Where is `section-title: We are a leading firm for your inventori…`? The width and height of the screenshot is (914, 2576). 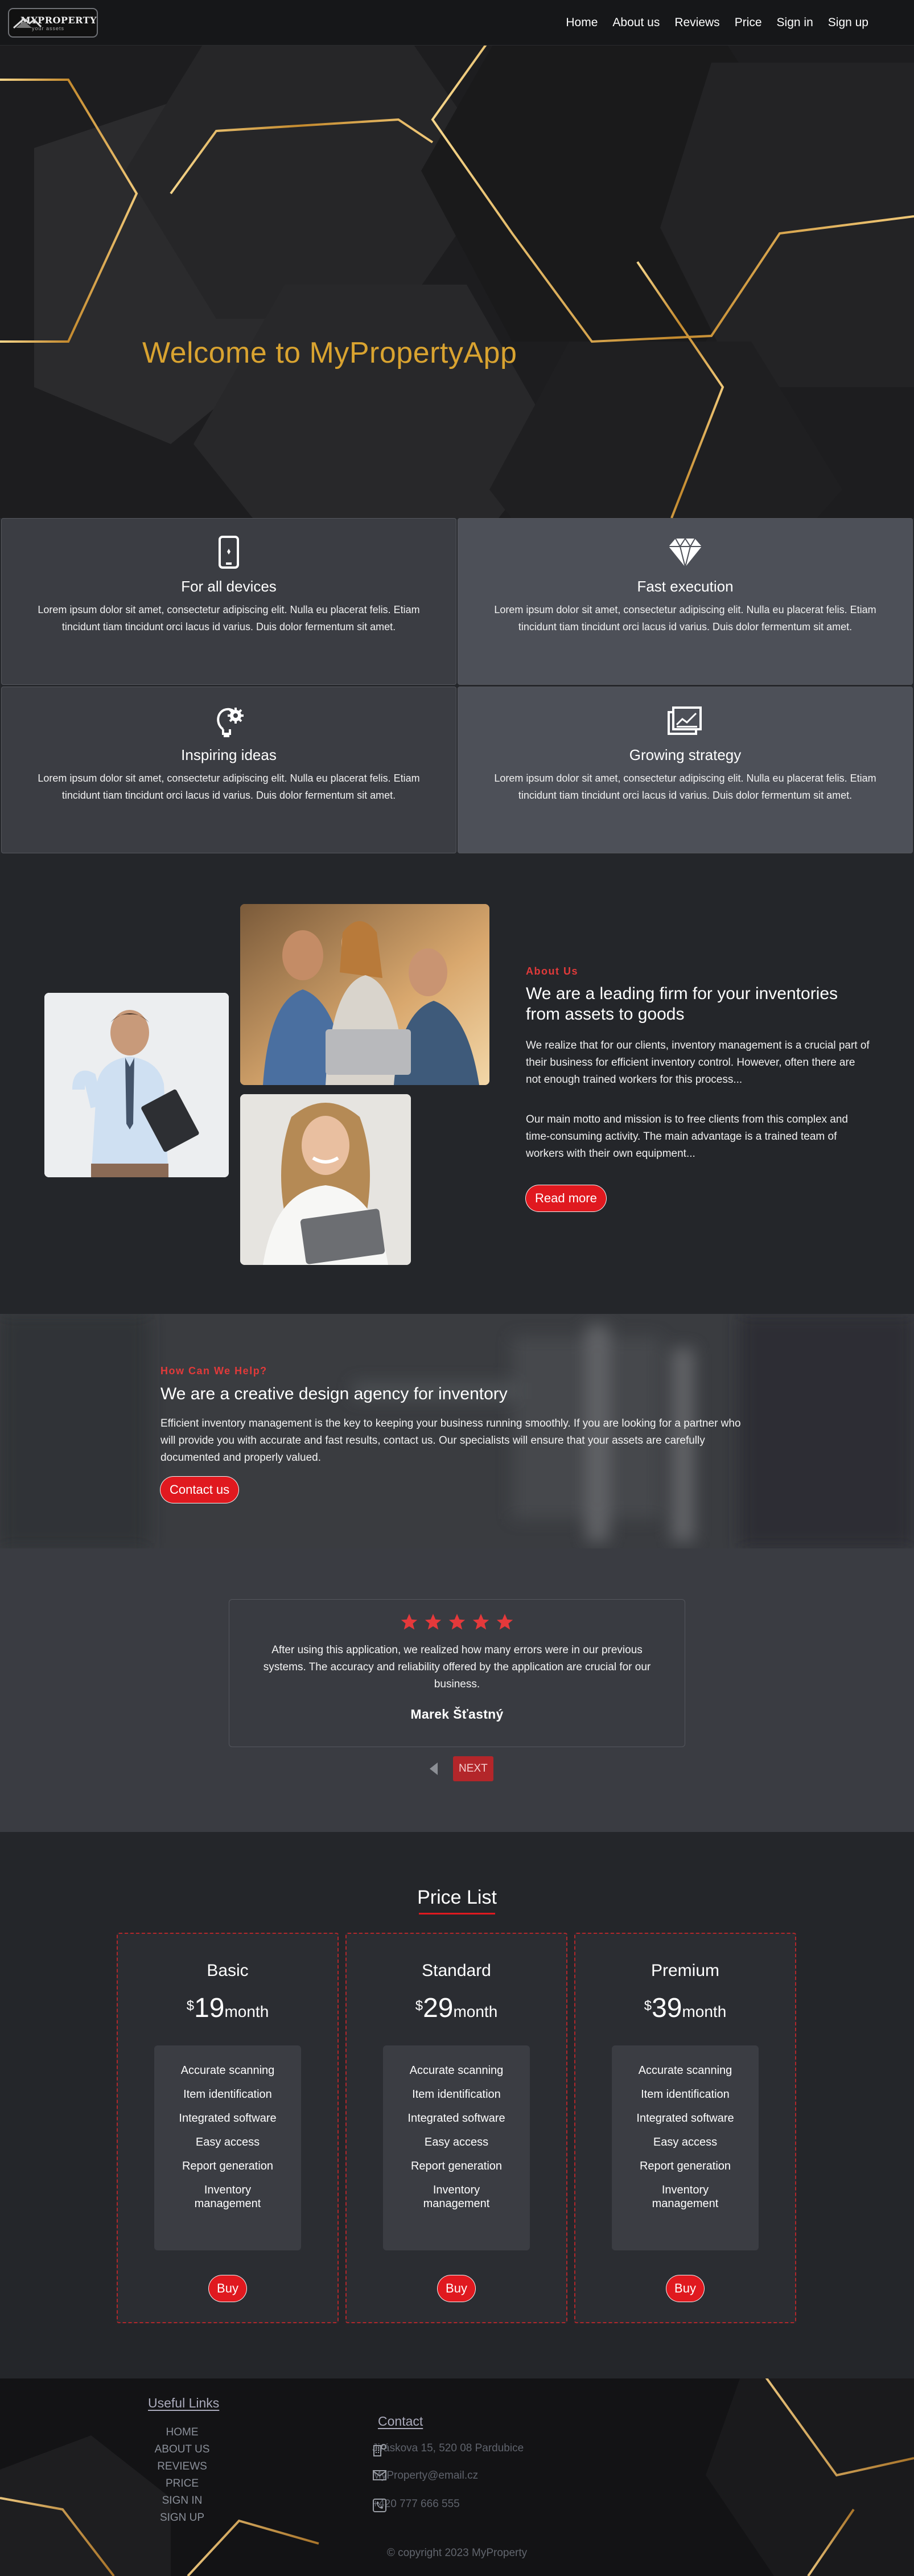
section-title: We are a leading firm for your inventori… is located at coordinates (682, 1004).